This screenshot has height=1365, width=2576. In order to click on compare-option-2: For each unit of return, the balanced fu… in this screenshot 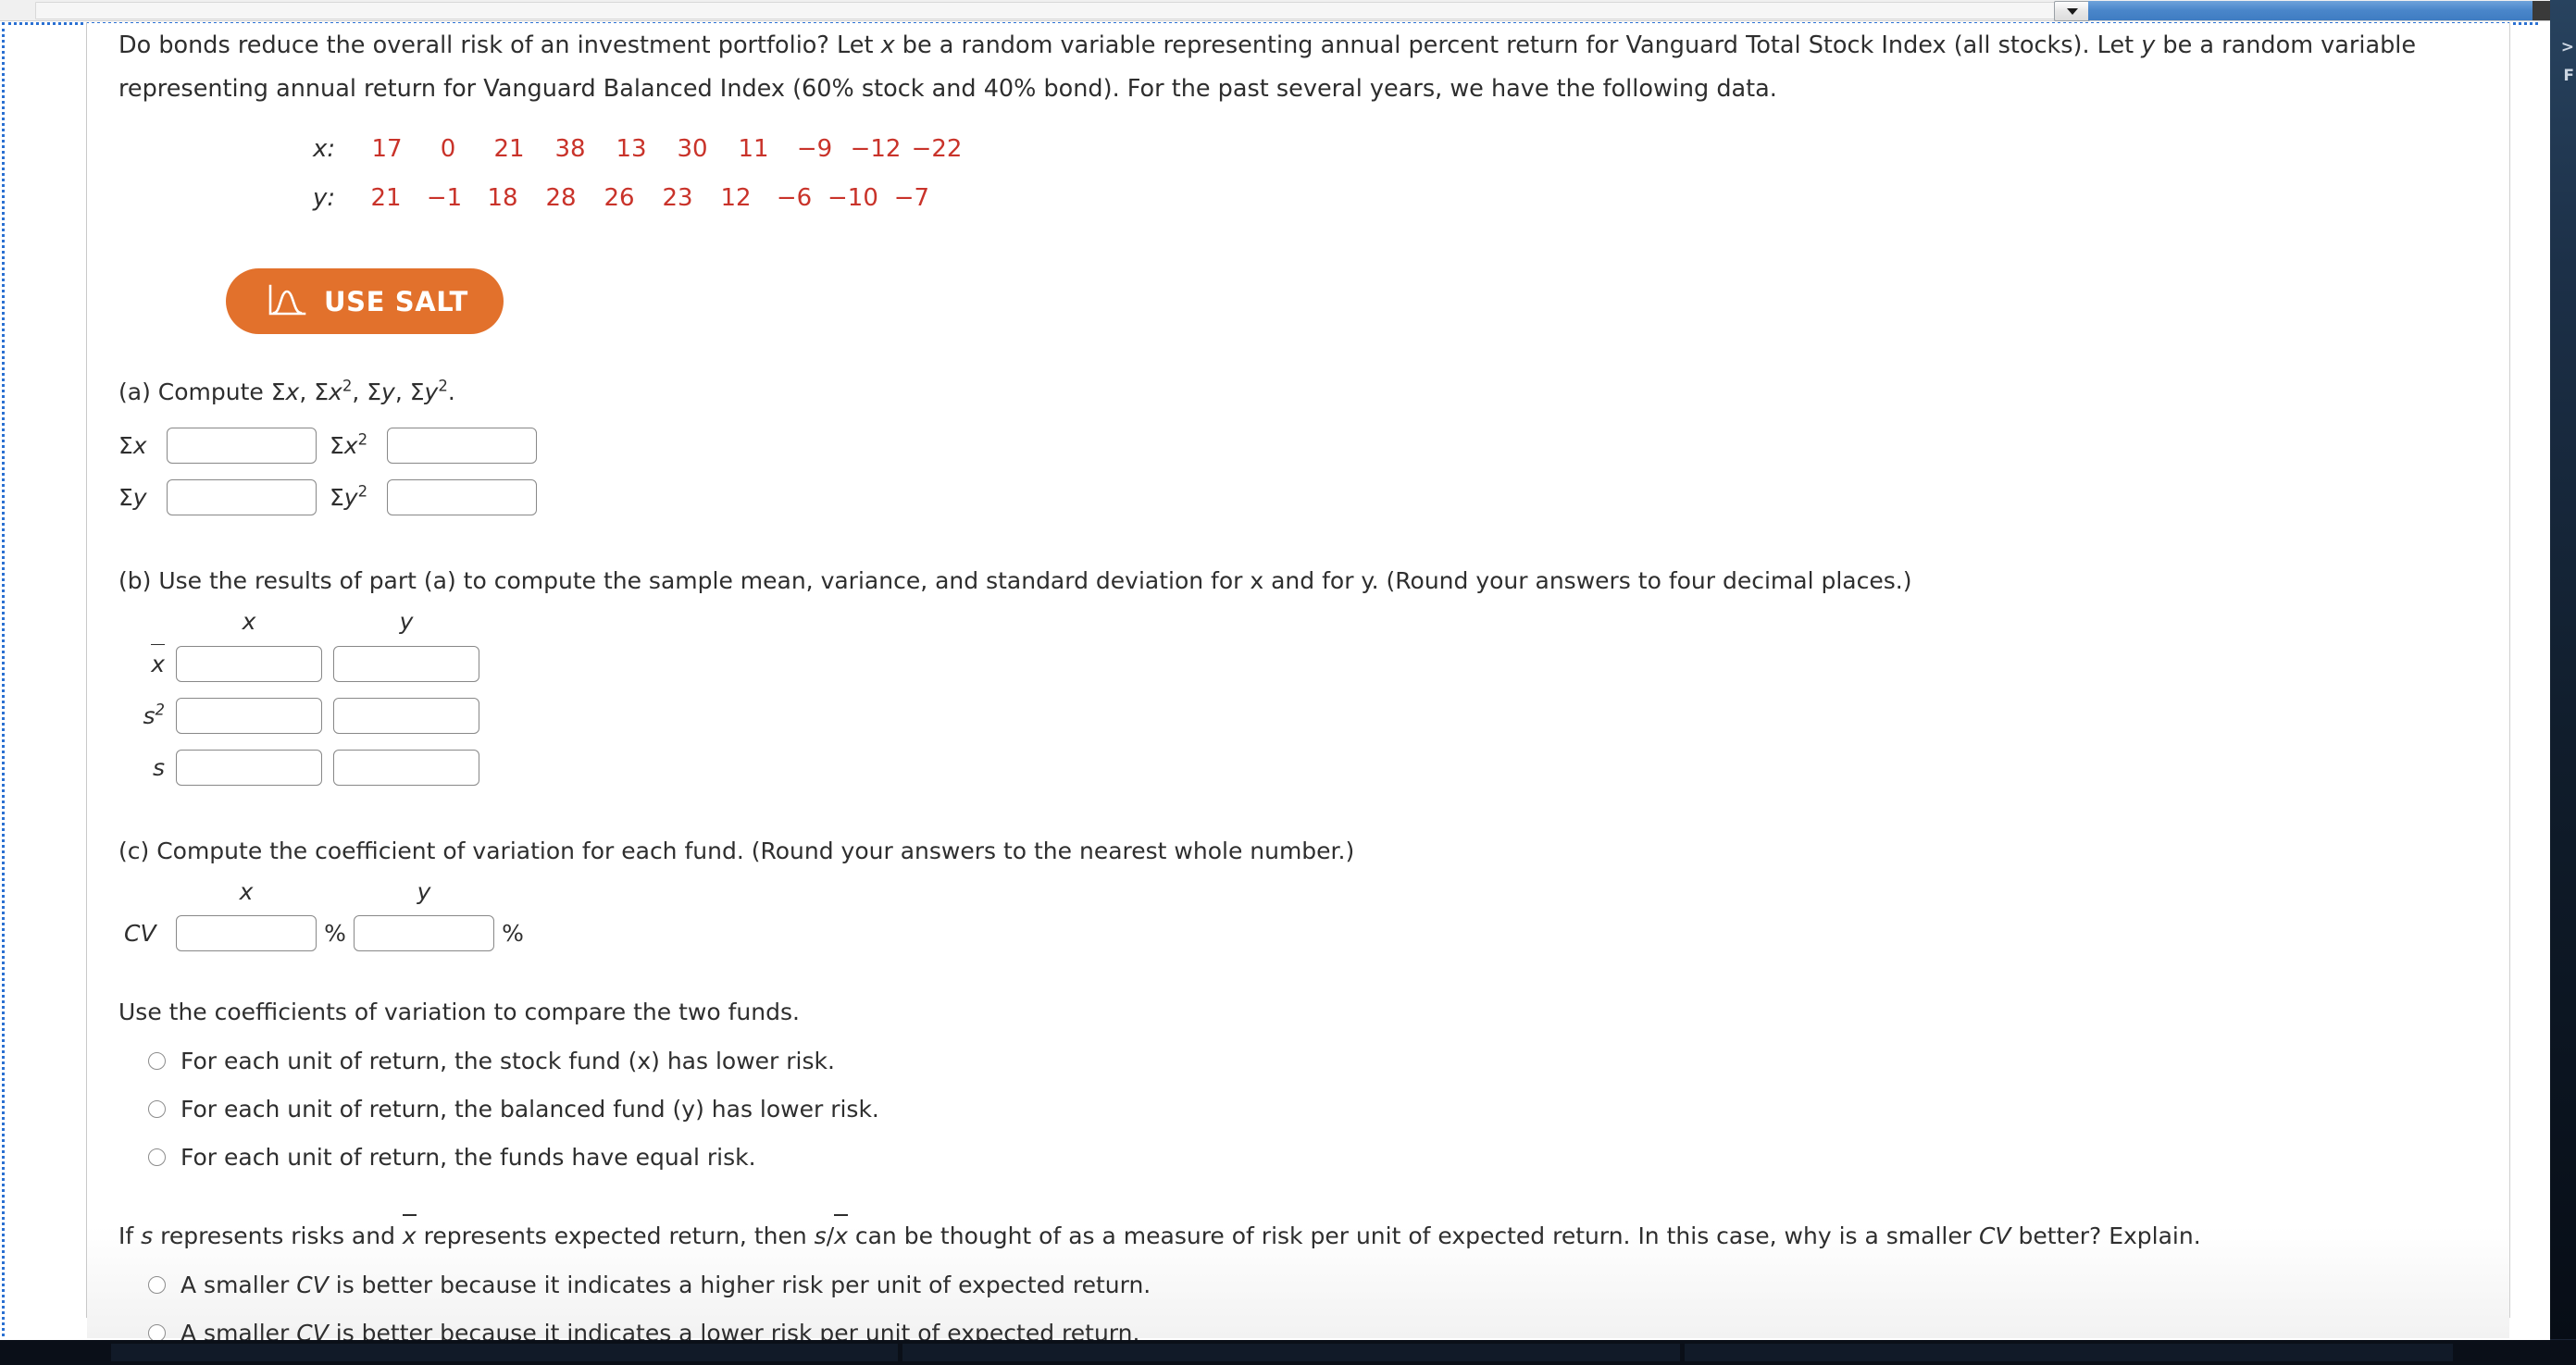, I will do `click(1318, 1109)`.